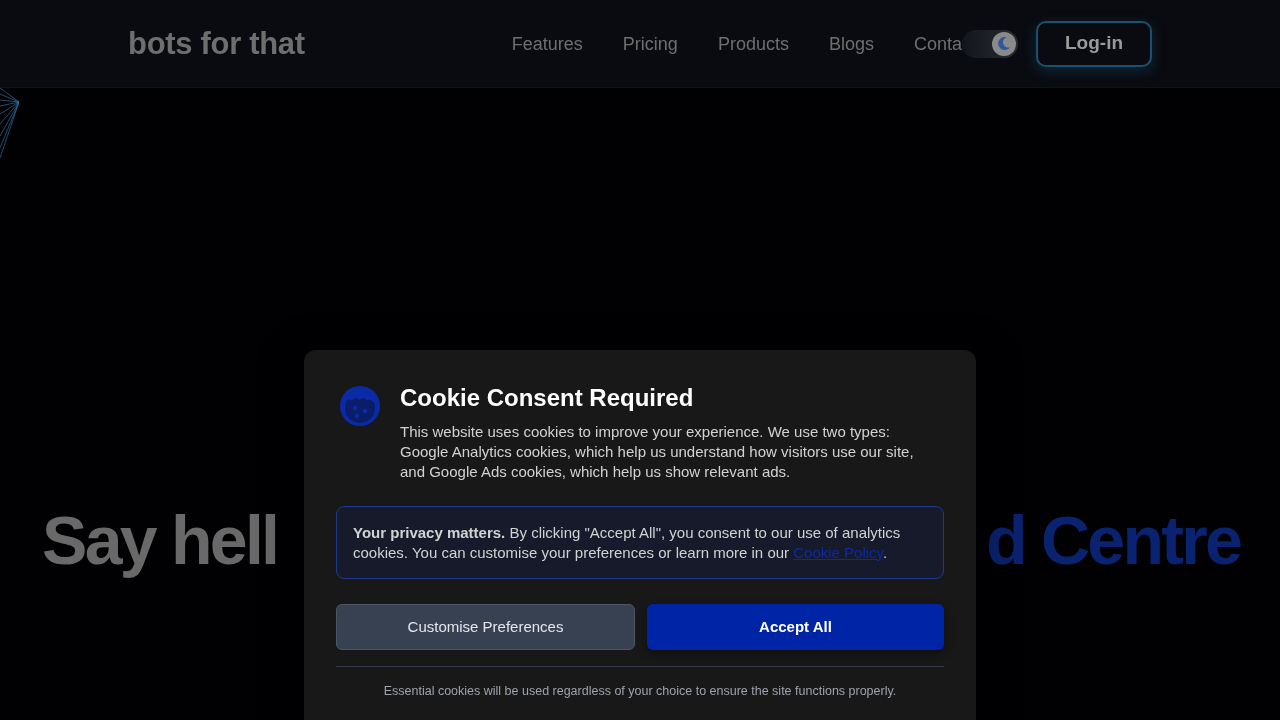  I want to click on dialog-title: Cookie Consent Required, so click(547, 398).